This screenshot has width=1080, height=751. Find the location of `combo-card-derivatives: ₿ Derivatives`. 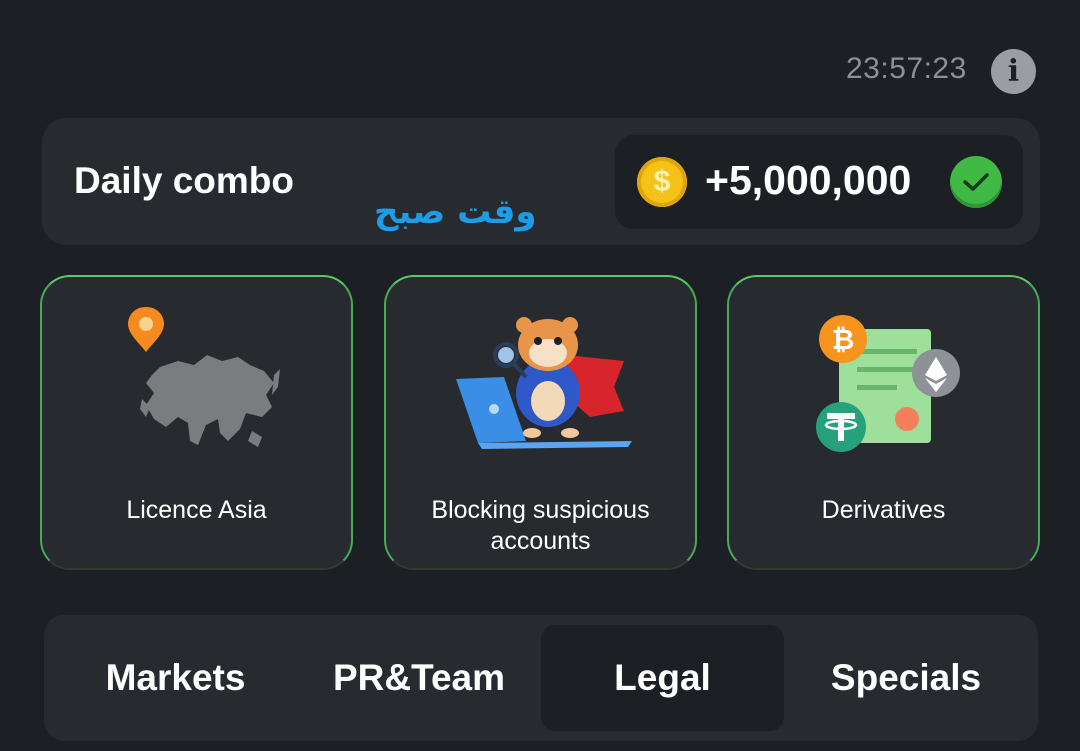

combo-card-derivatives: ₿ Derivatives is located at coordinates (883, 422).